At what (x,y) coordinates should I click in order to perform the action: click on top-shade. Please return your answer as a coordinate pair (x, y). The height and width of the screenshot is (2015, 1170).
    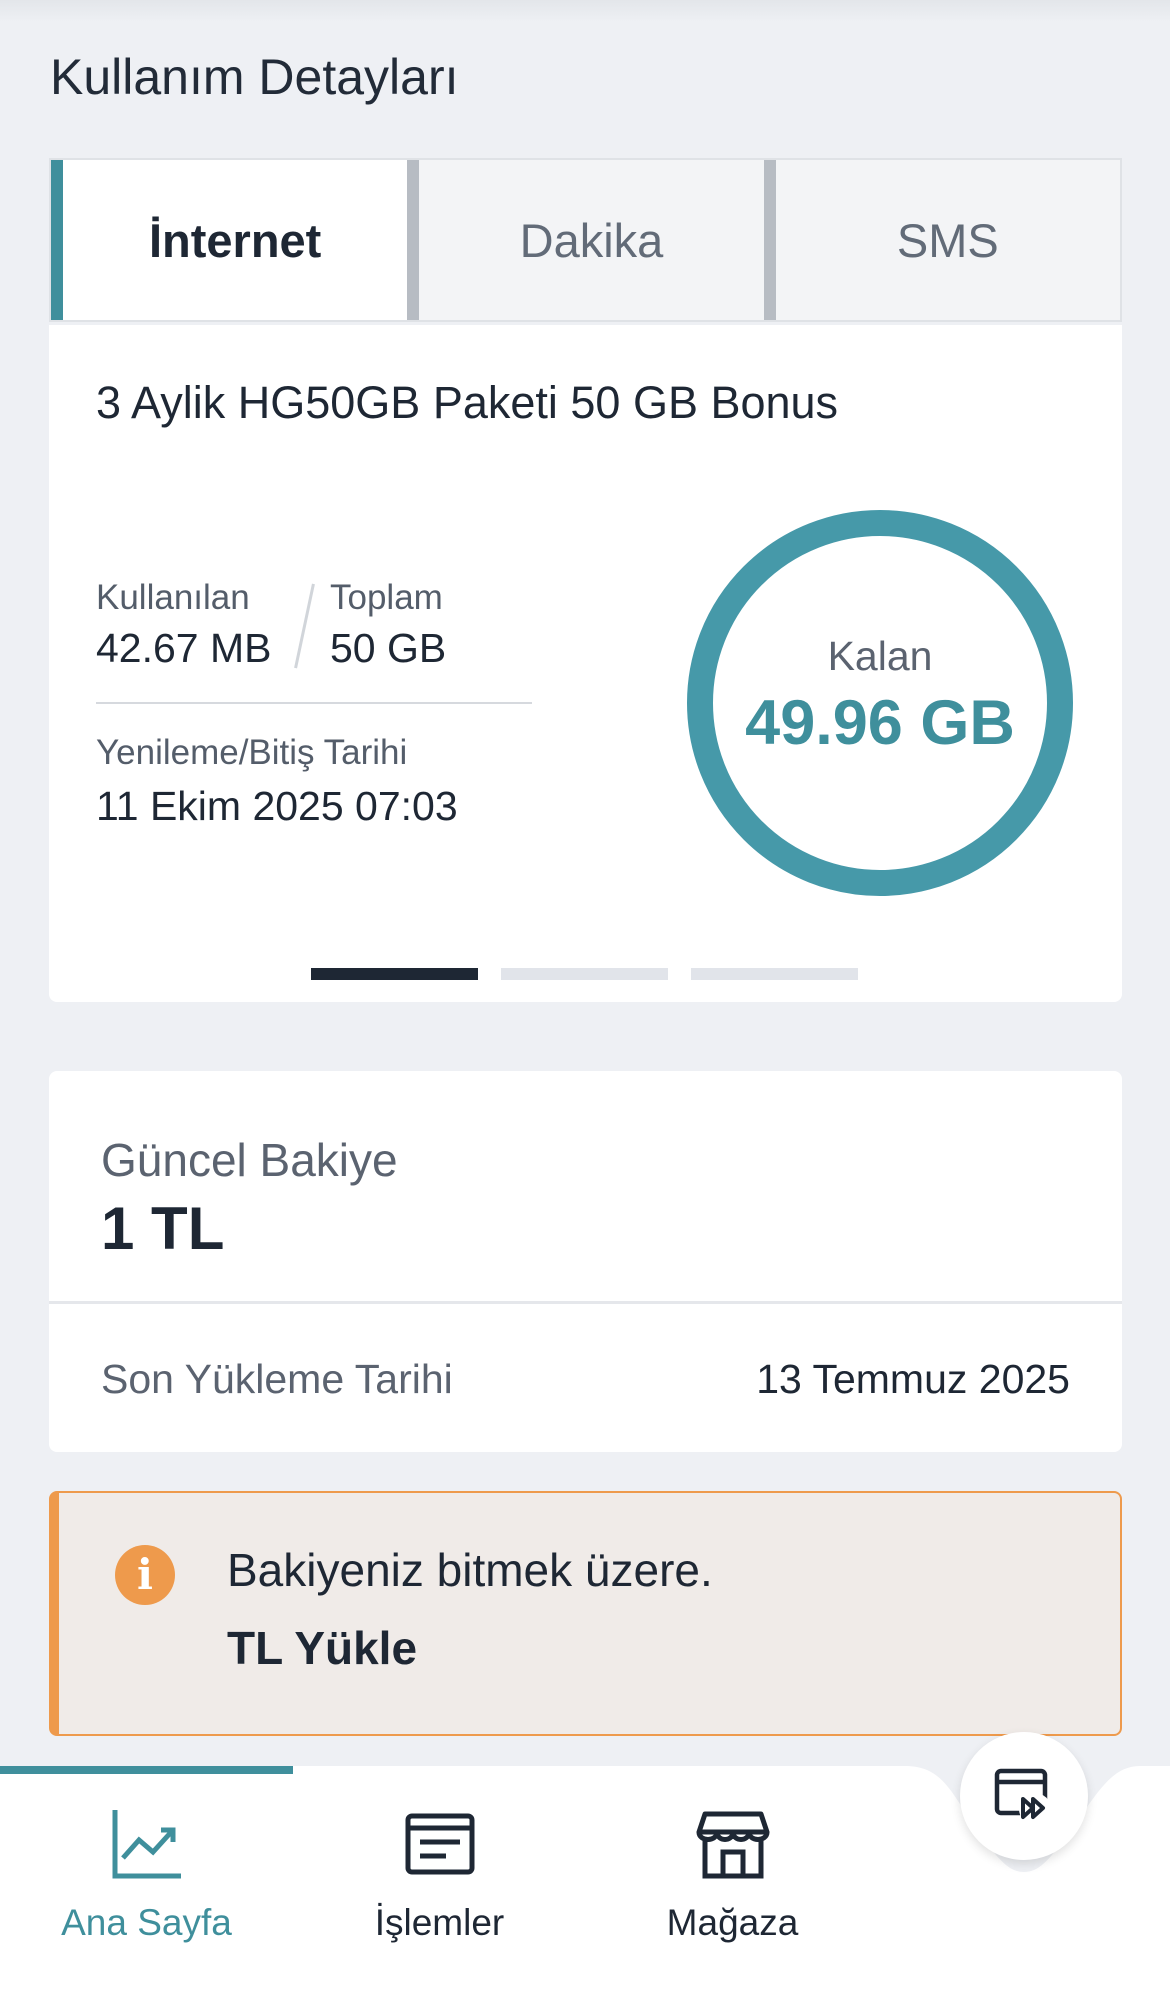
    Looking at the image, I should click on (585, 11).